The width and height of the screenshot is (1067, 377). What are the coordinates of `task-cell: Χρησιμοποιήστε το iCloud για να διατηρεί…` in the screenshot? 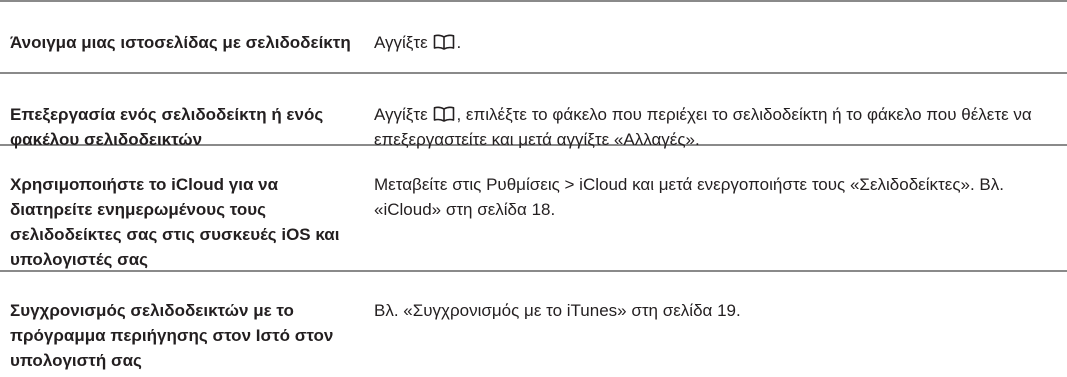 It's located at (187, 214).